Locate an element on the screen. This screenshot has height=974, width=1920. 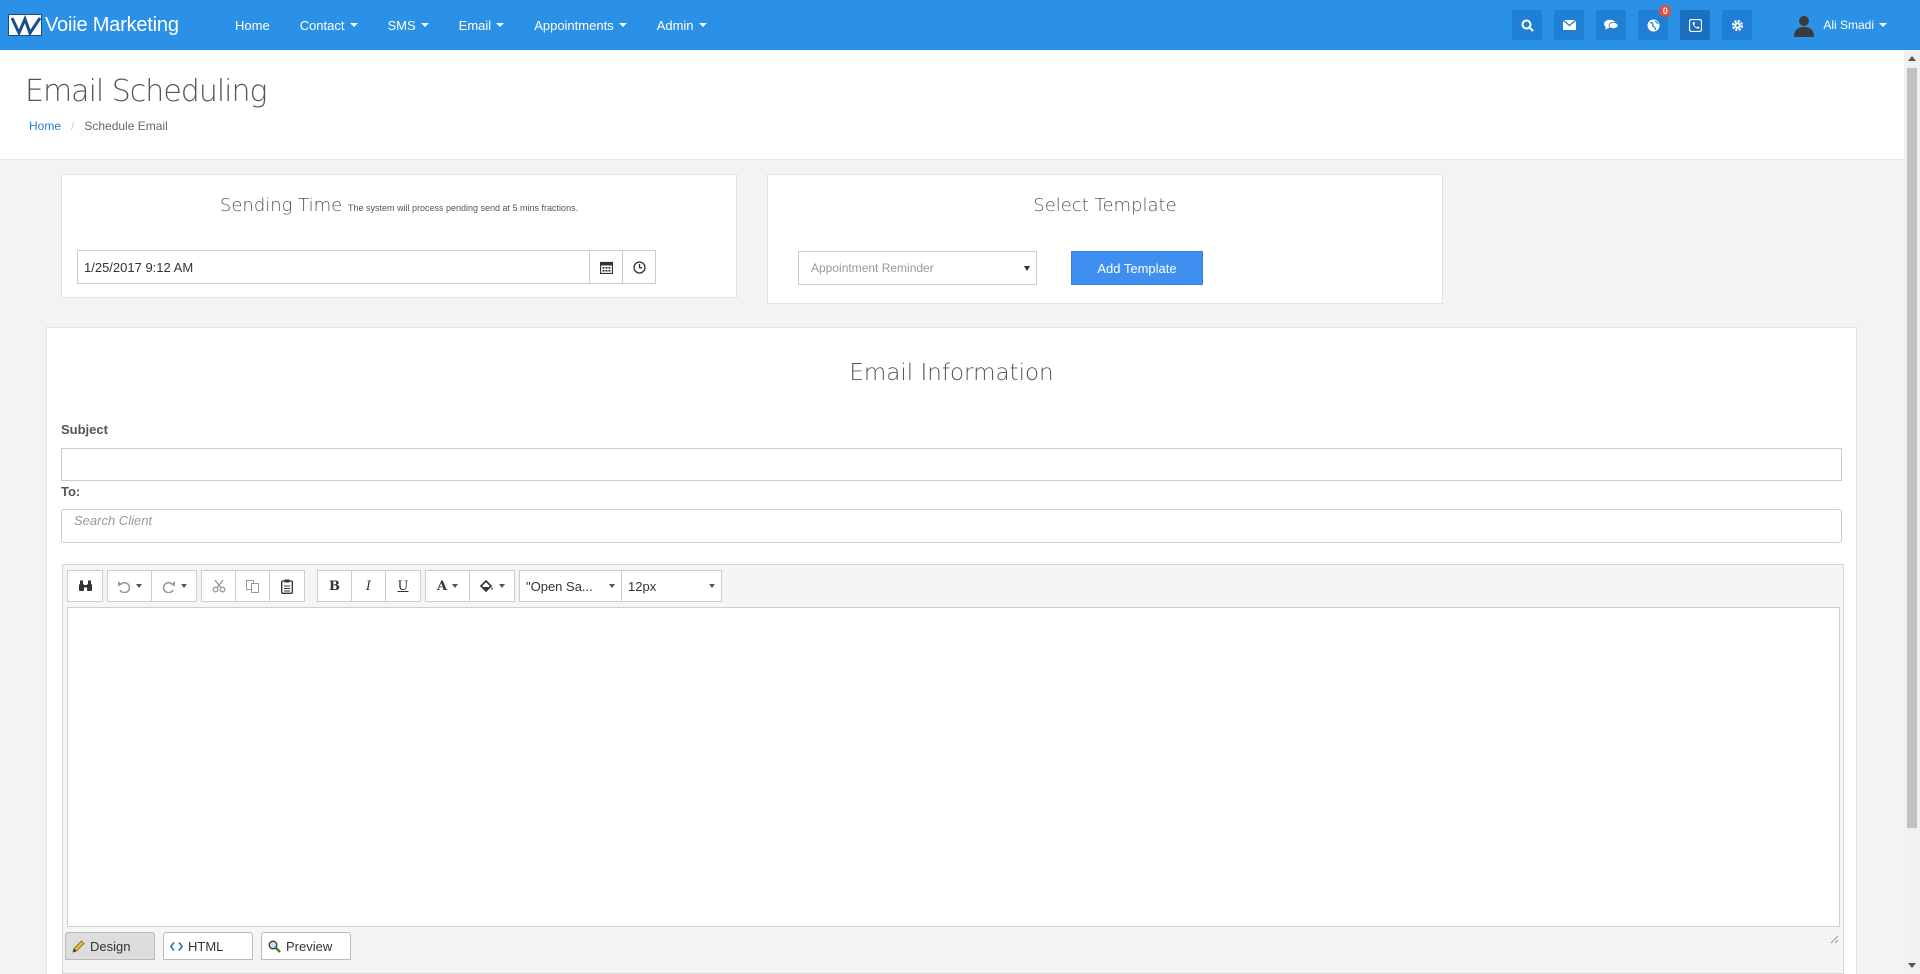
nav-email: Email is located at coordinates (482, 25).